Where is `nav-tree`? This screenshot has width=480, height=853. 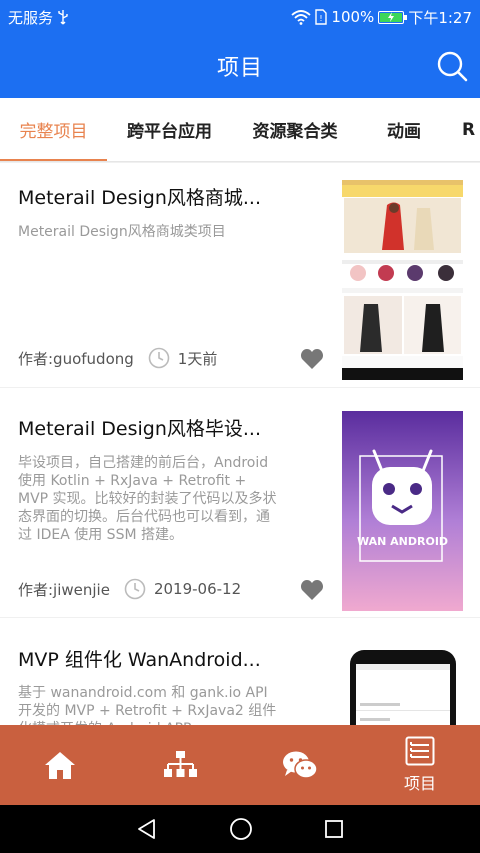 nav-tree is located at coordinates (180, 765).